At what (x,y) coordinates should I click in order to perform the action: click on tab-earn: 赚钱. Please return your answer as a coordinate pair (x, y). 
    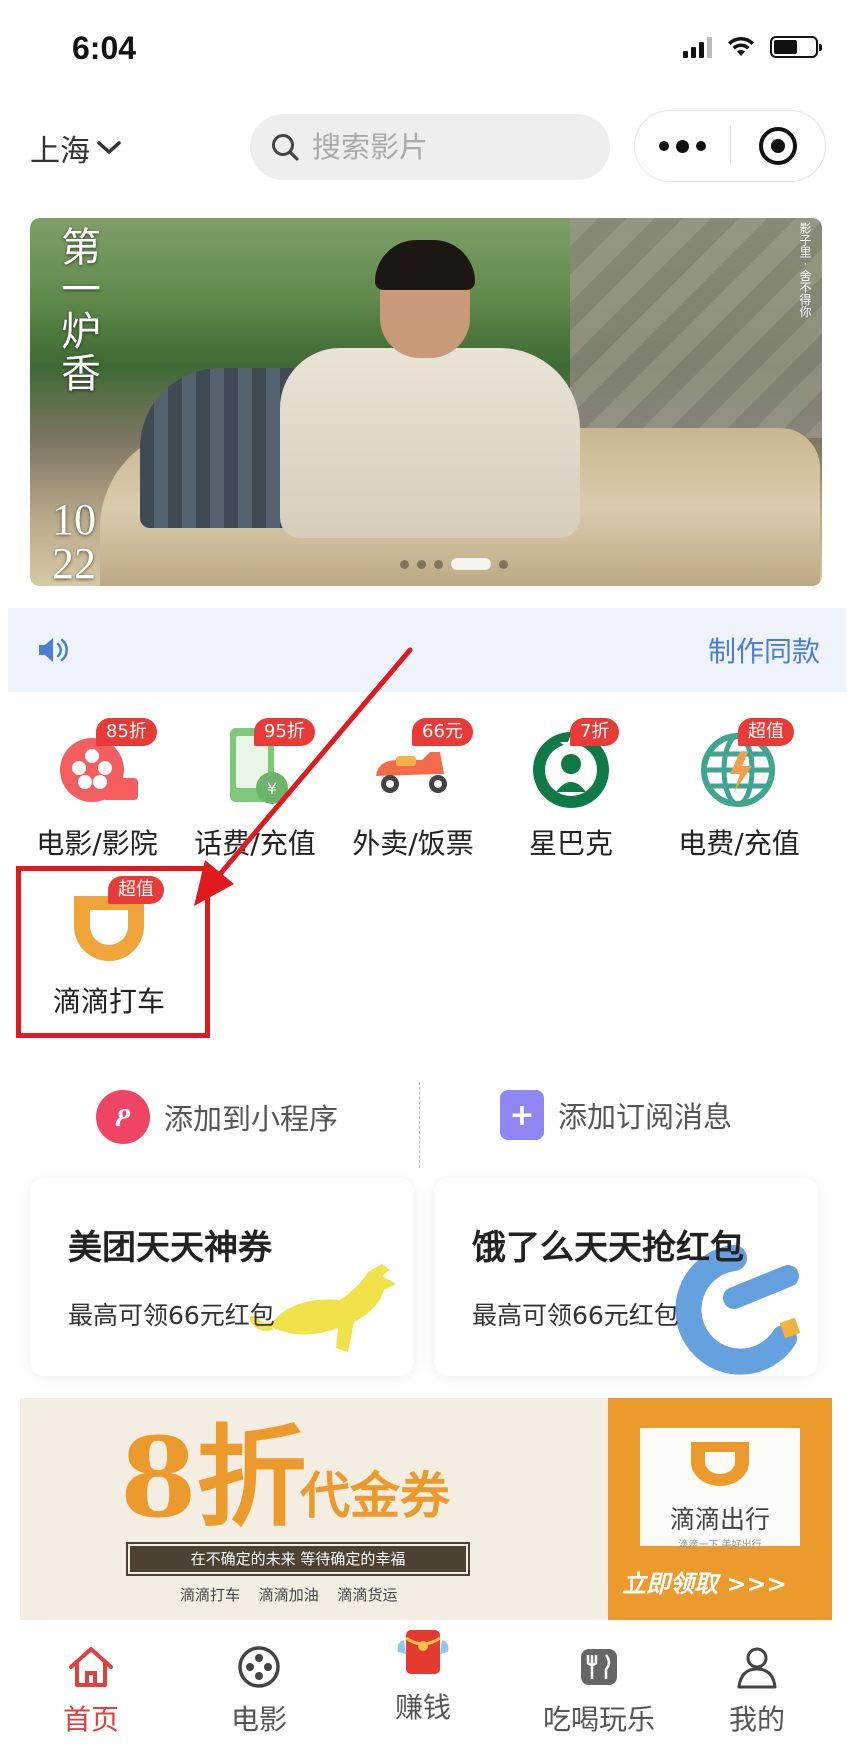
    Looking at the image, I should click on (423, 1692).